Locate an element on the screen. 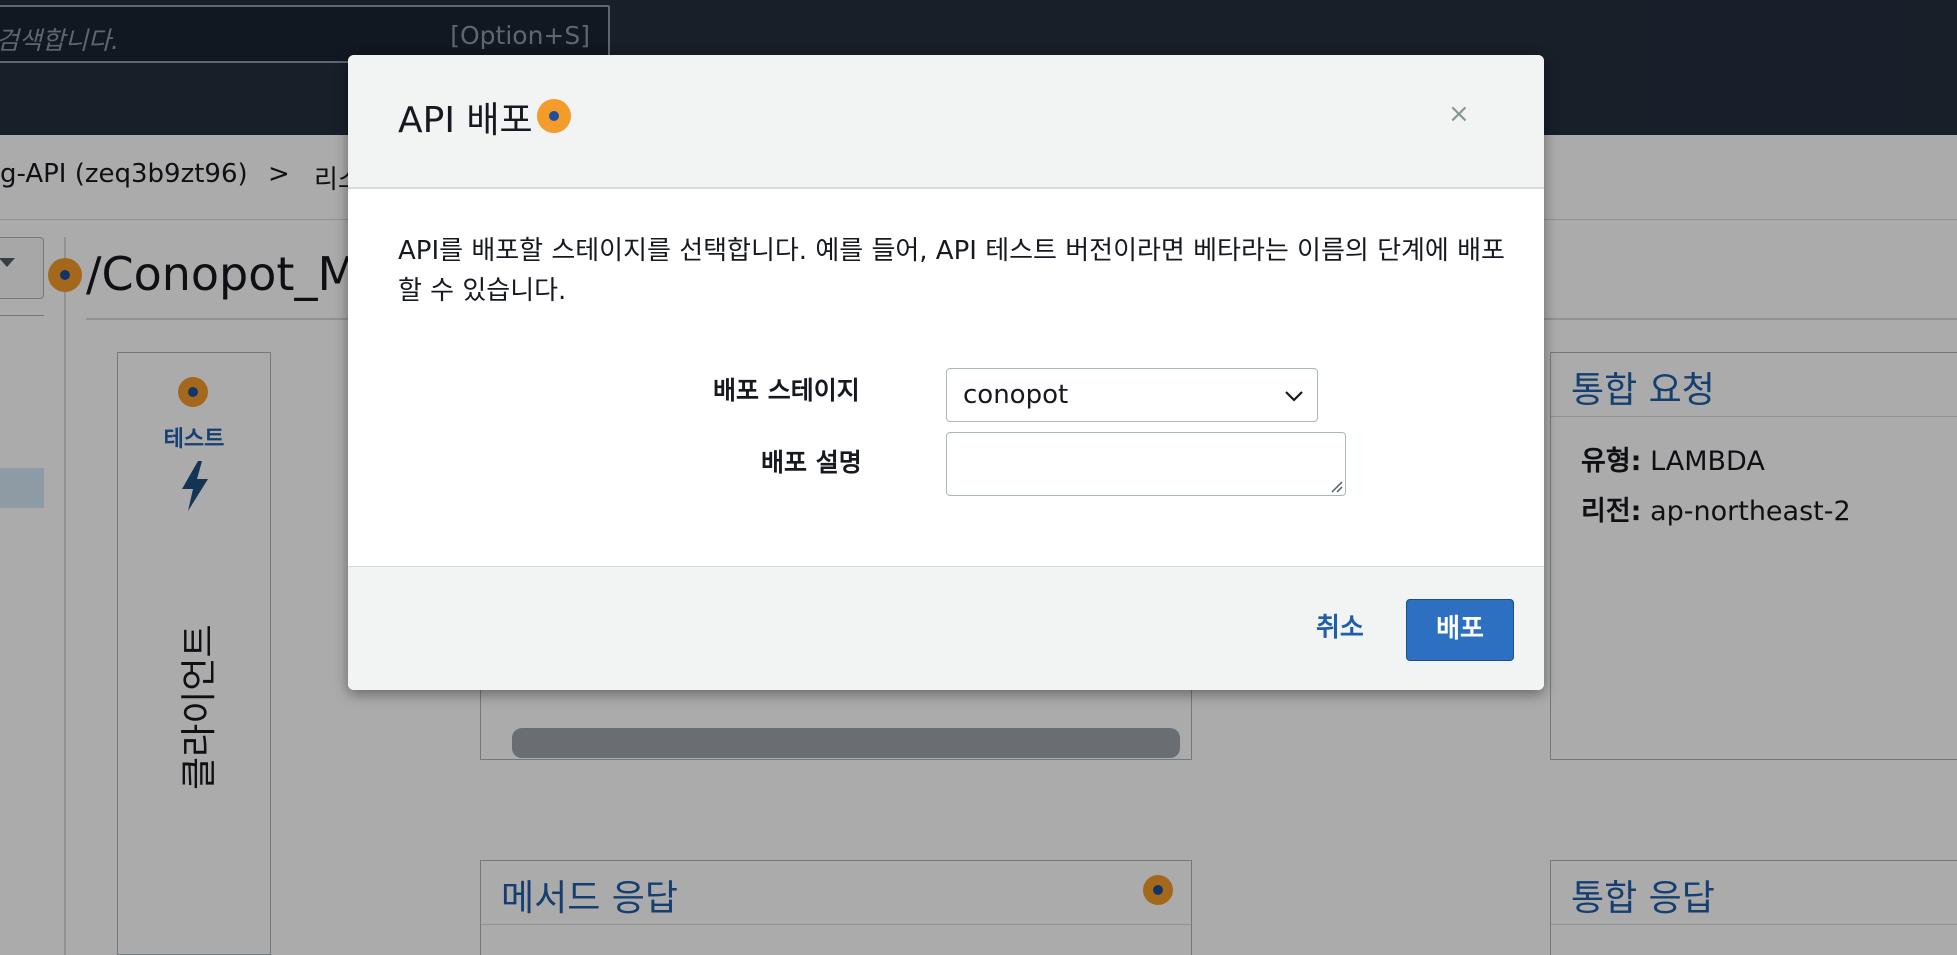 The width and height of the screenshot is (1957, 955). info-icon is located at coordinates (554, 116).